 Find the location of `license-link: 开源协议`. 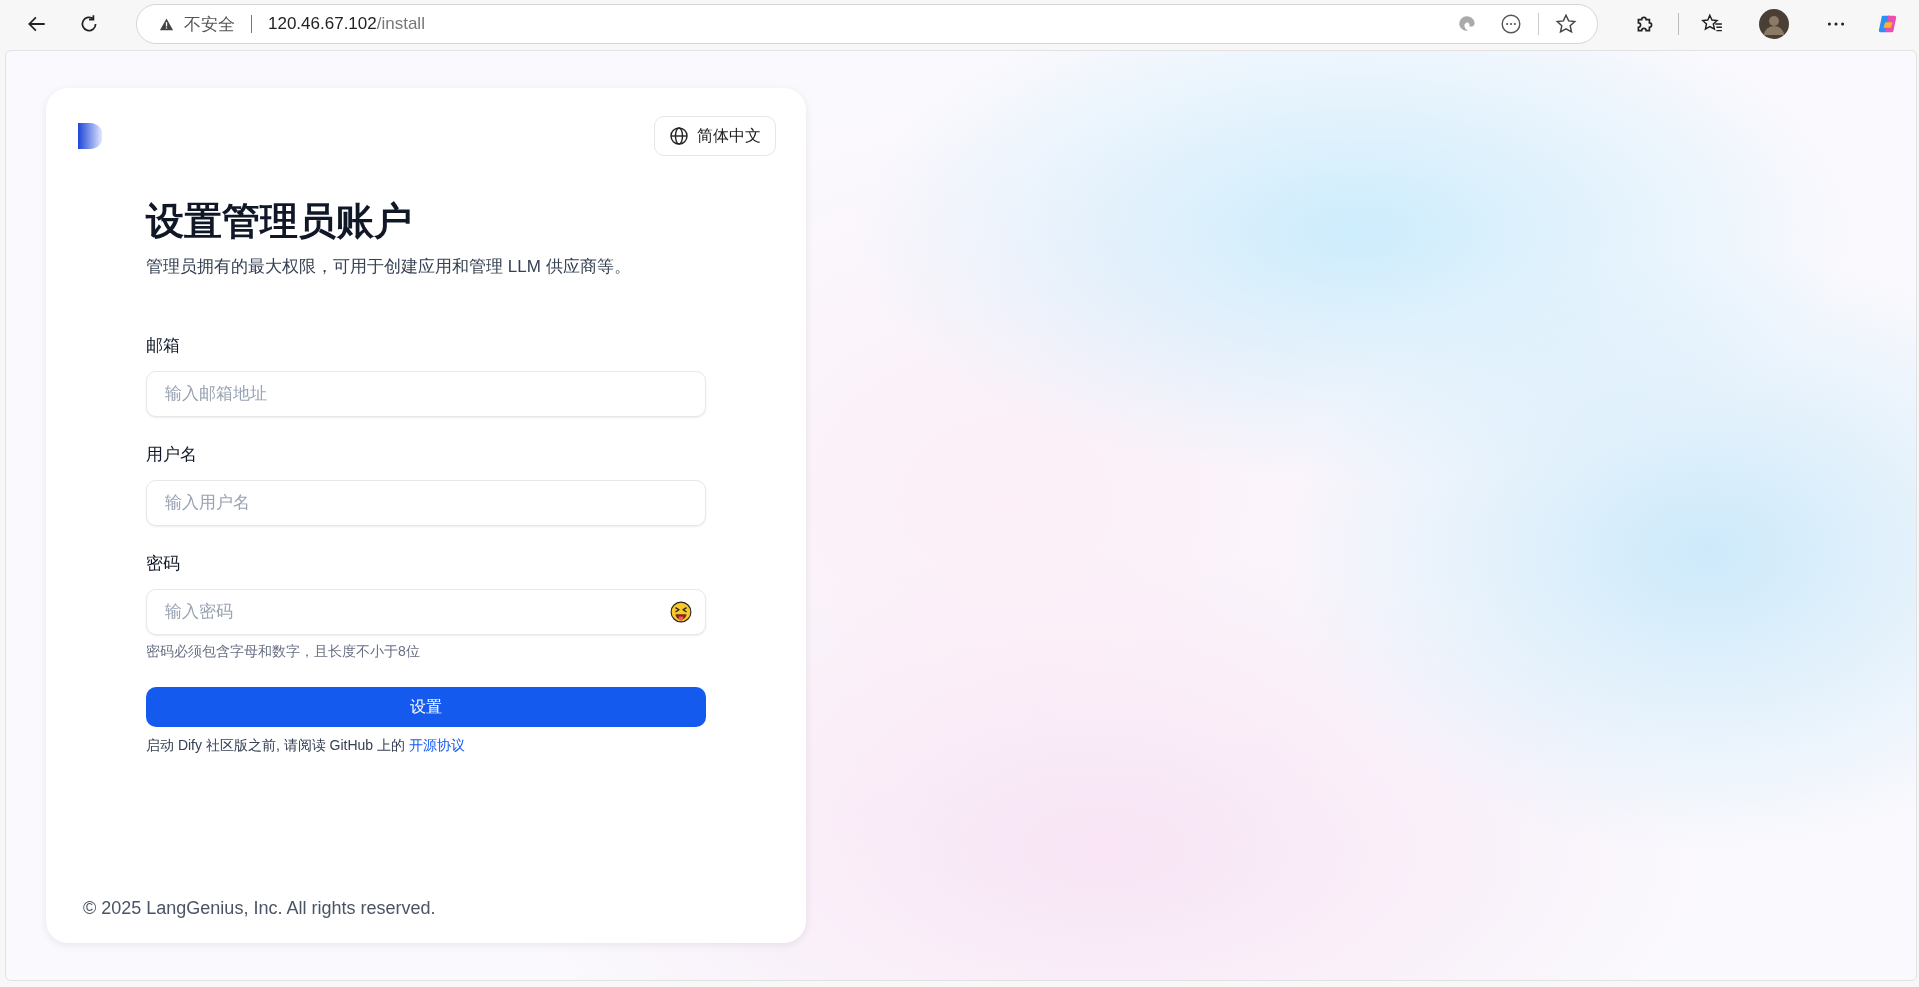

license-link: 开源协议 is located at coordinates (436, 745).